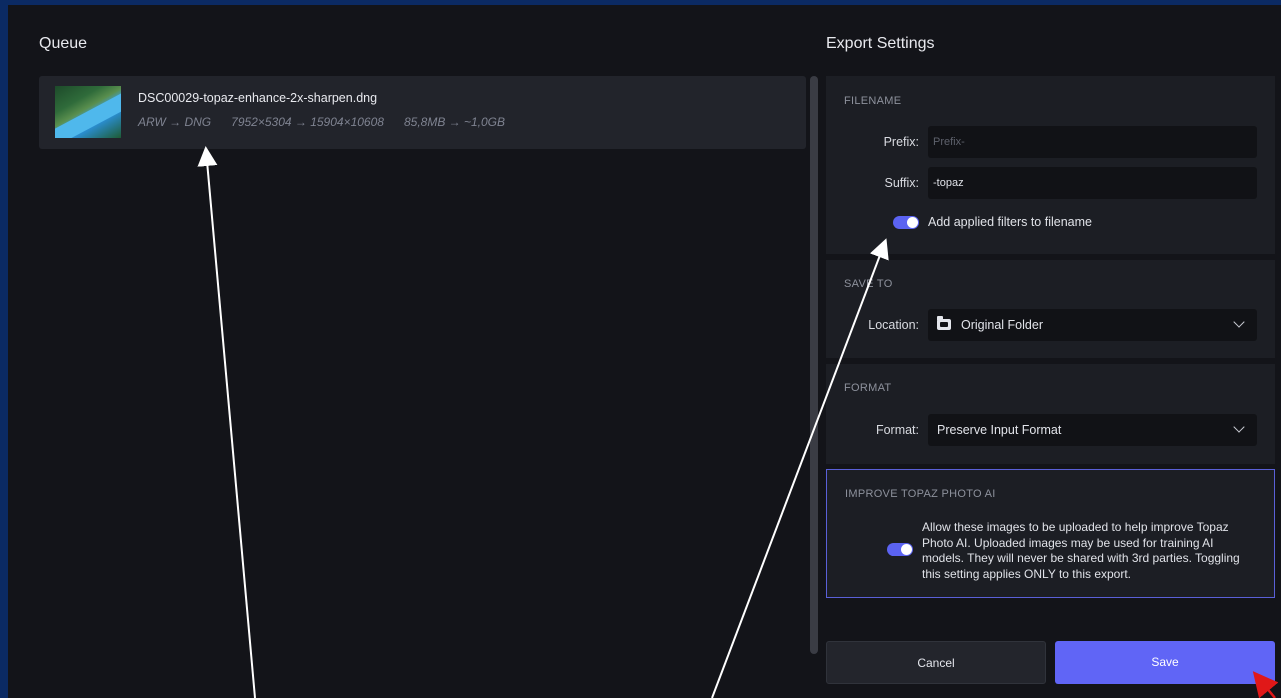 Image resolution: width=1281 pixels, height=698 pixels. I want to click on format-panel: FORMAT Format: Preserve Input Format, so click(1050, 414).